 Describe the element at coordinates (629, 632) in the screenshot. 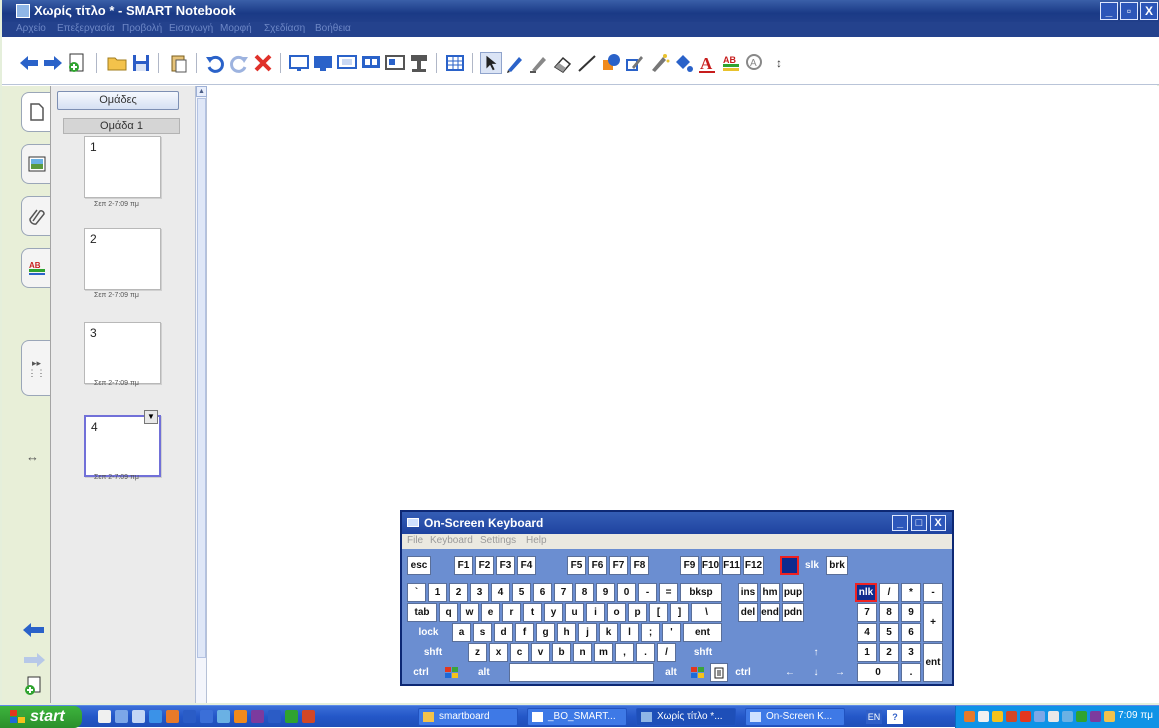

I see `key-l: l` at that location.